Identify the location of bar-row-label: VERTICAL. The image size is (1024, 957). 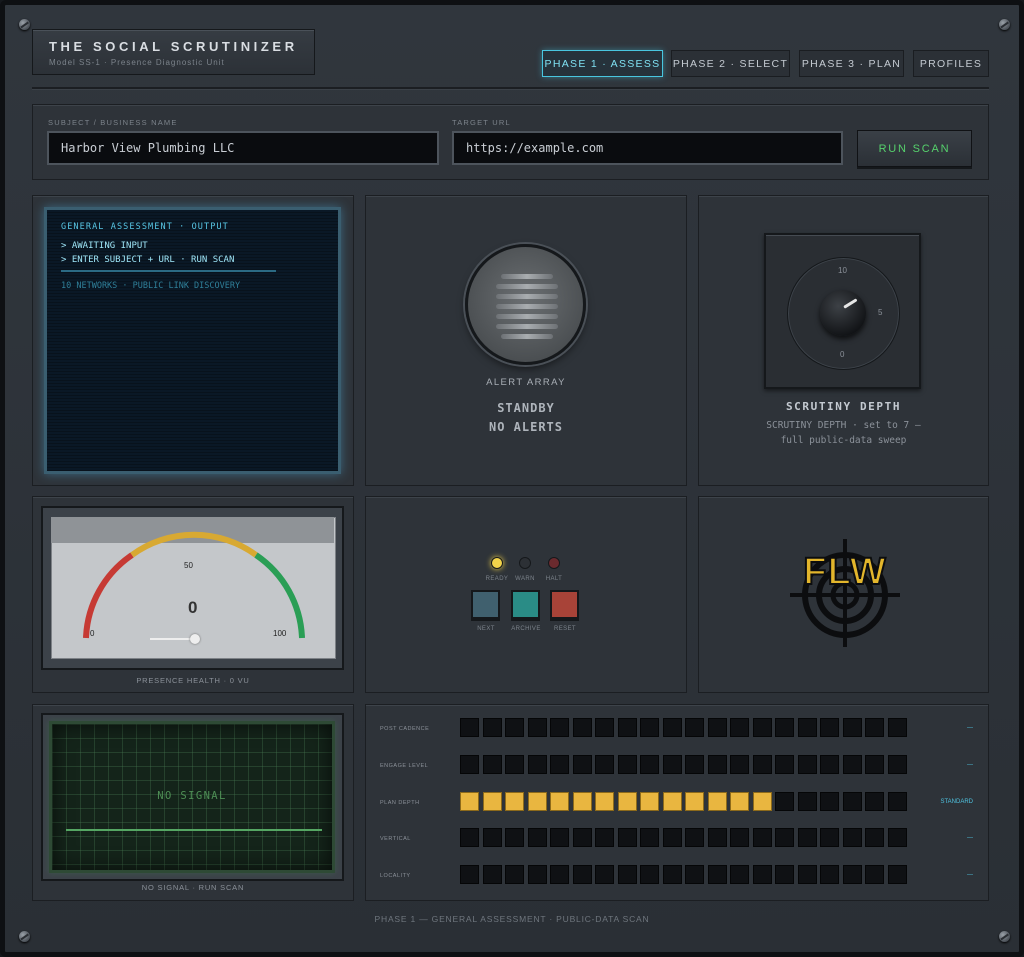
(395, 839).